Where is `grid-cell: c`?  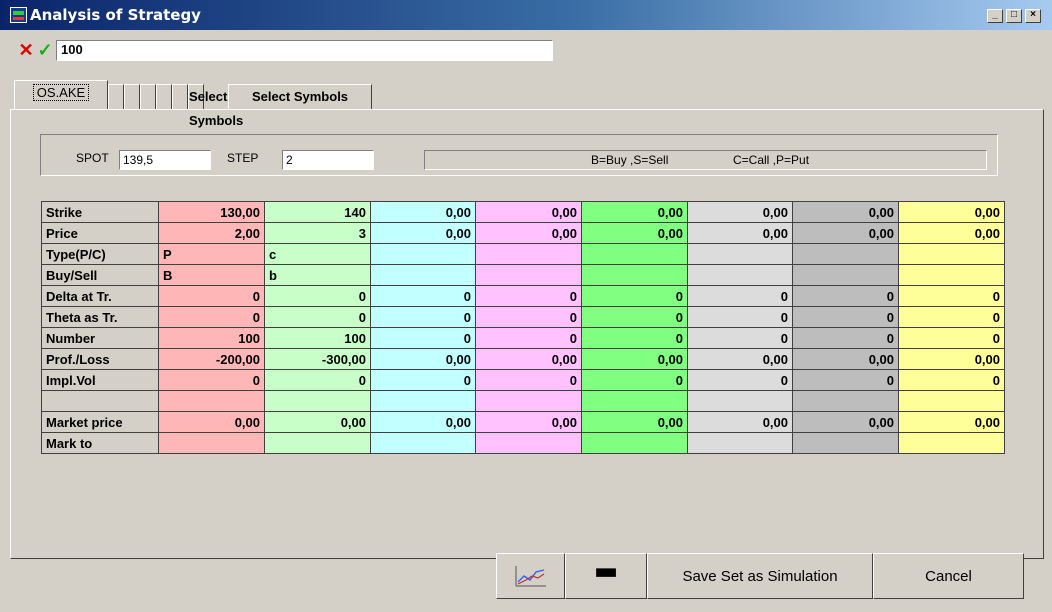
grid-cell: c is located at coordinates (317, 254).